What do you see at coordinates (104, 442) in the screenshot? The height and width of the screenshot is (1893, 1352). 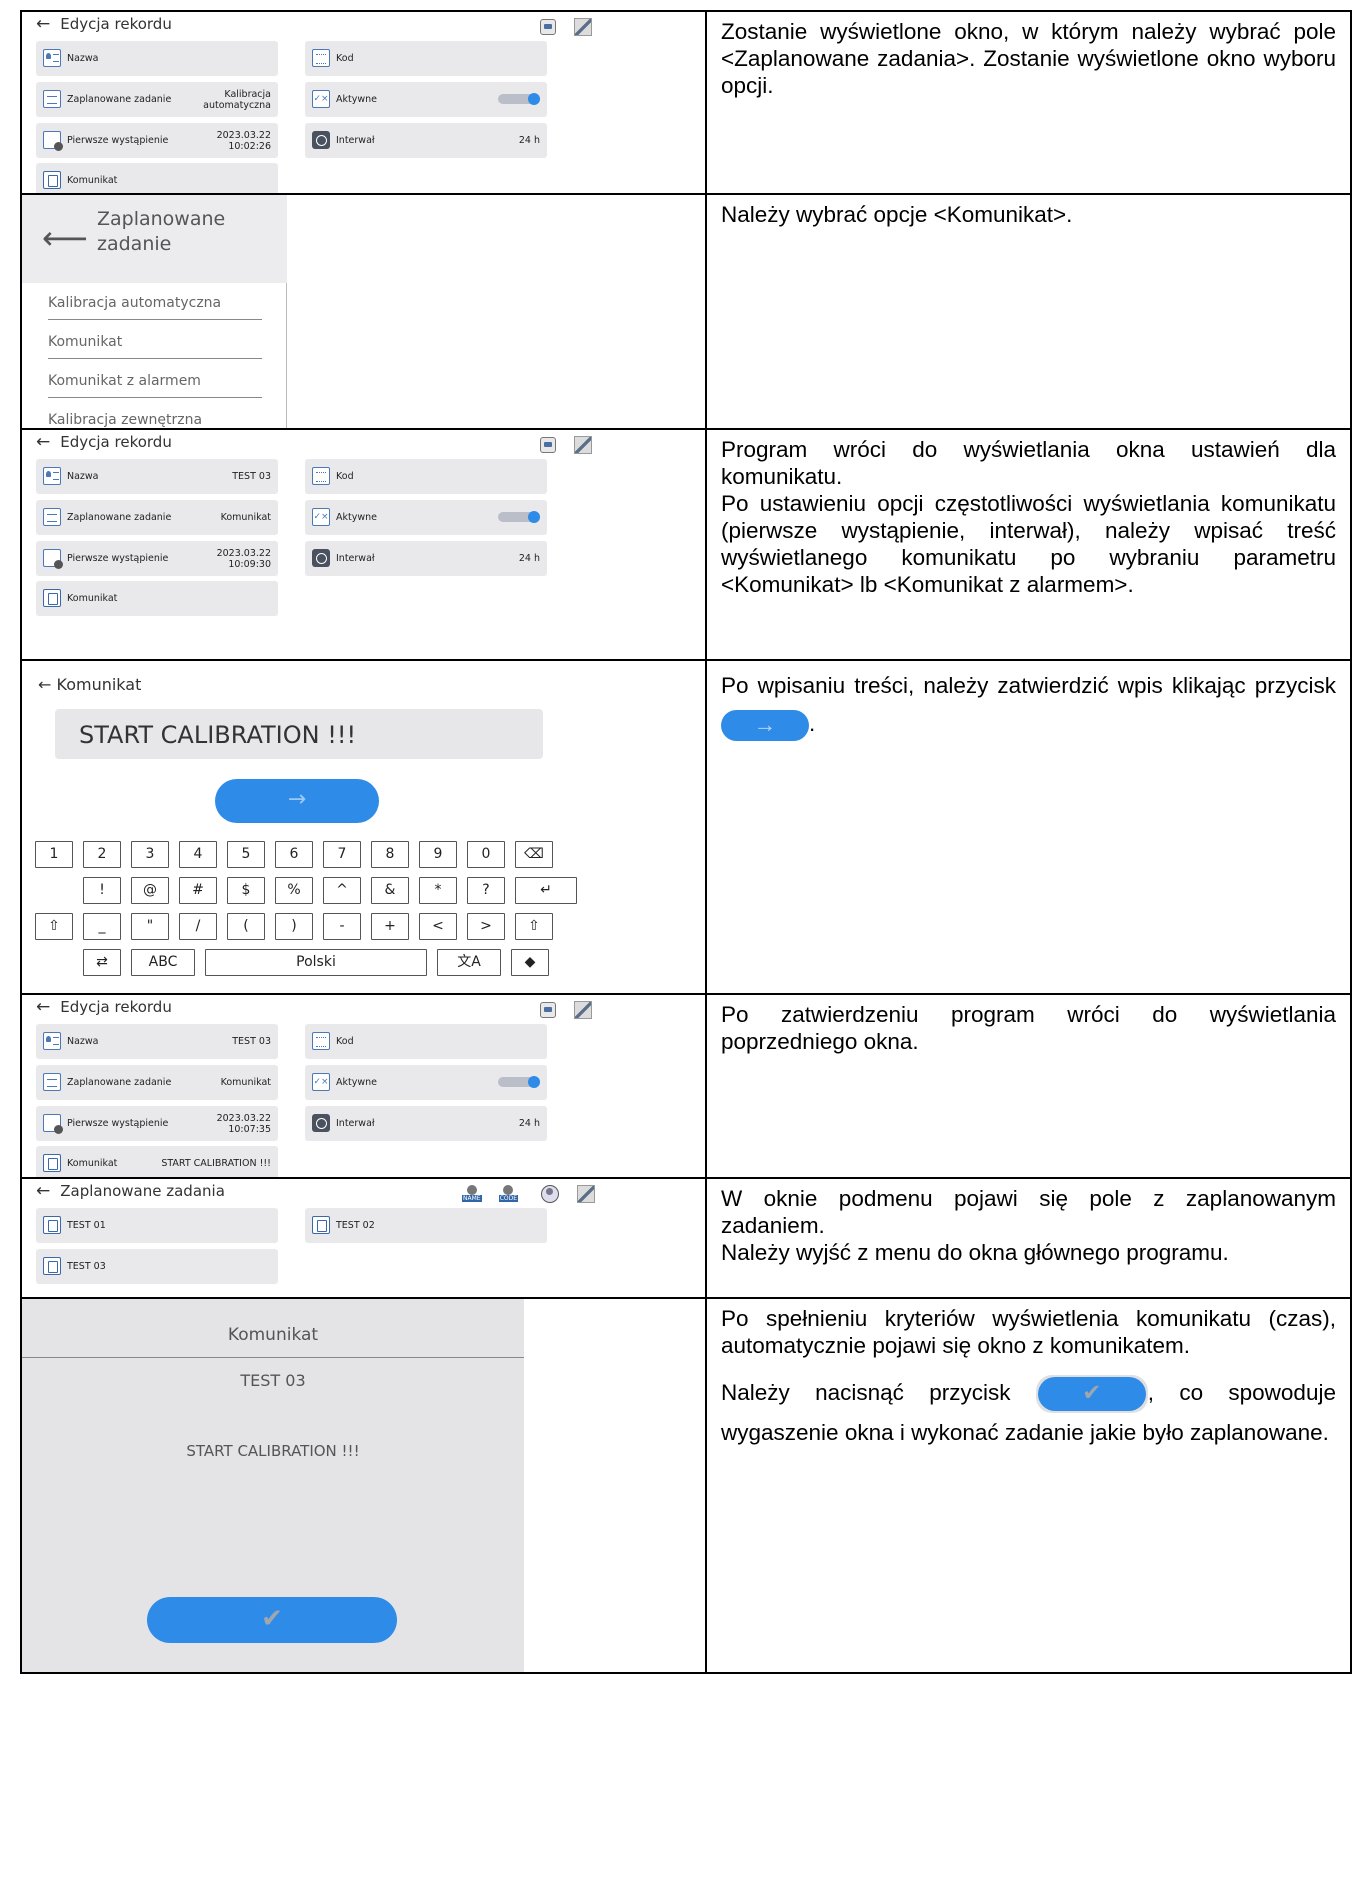 I see `screen-header: ← Edycja rekordu` at bounding box center [104, 442].